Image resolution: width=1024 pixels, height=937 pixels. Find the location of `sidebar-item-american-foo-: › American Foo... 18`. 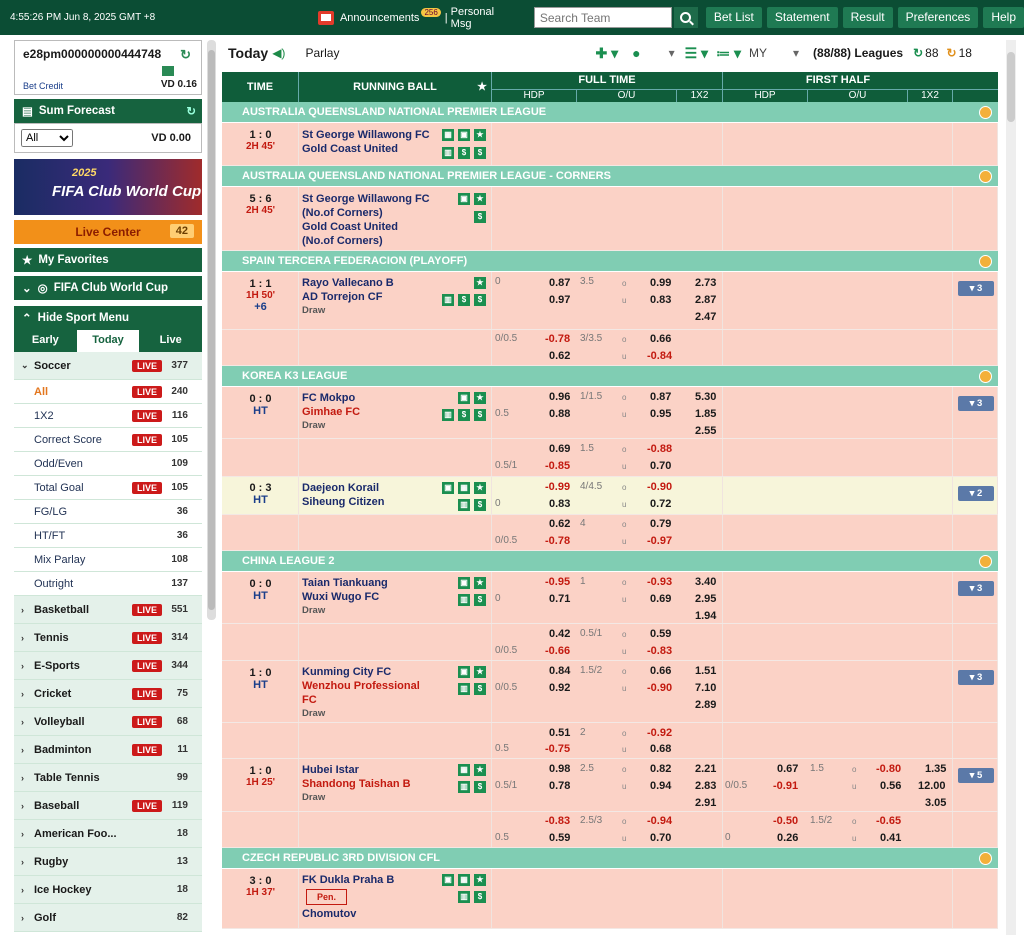

sidebar-item-american-foo-: › American Foo... 18 is located at coordinates (108, 834).